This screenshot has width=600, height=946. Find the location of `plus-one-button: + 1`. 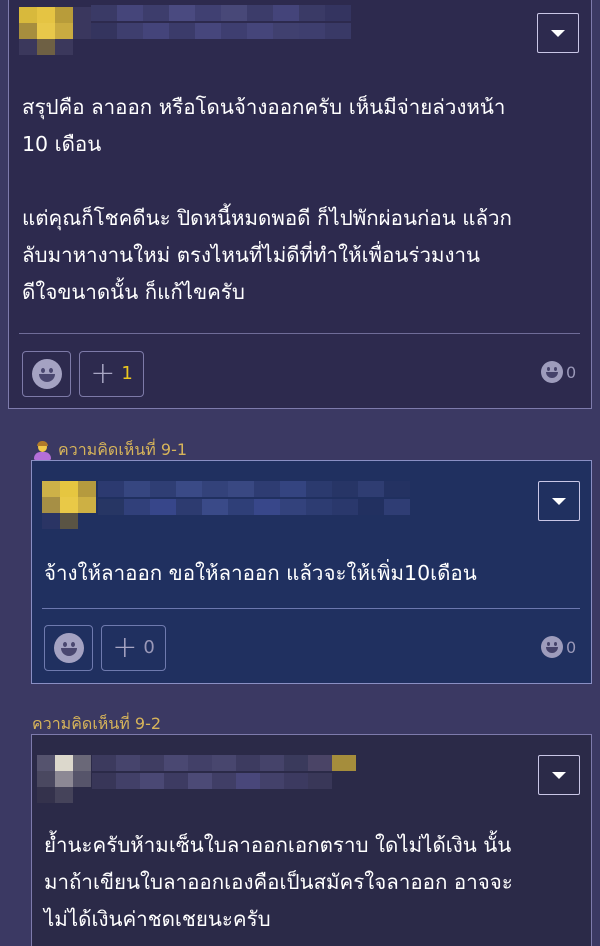

plus-one-button: + 1 is located at coordinates (111, 374).